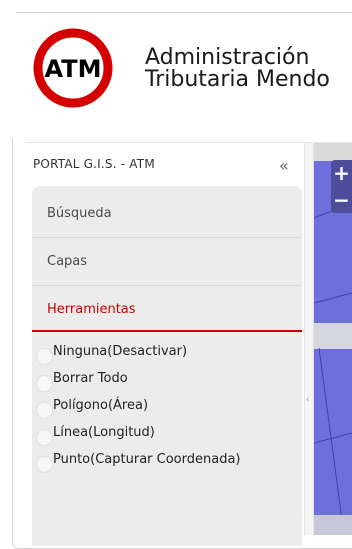 This screenshot has width=352, height=549. Describe the element at coordinates (168, 380) in the screenshot. I see `tool-borrar-todo: Borrar Todo` at that location.